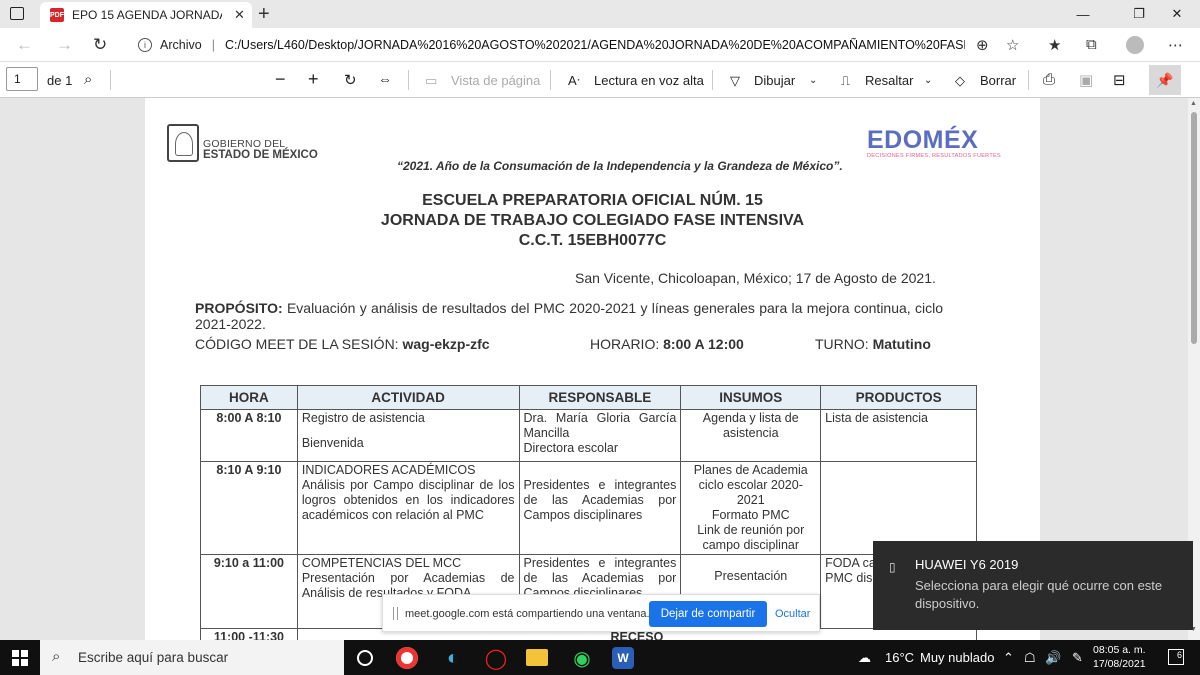 This screenshot has height=675, width=1200. I want to click on rotate-icon: ↻, so click(350, 80).